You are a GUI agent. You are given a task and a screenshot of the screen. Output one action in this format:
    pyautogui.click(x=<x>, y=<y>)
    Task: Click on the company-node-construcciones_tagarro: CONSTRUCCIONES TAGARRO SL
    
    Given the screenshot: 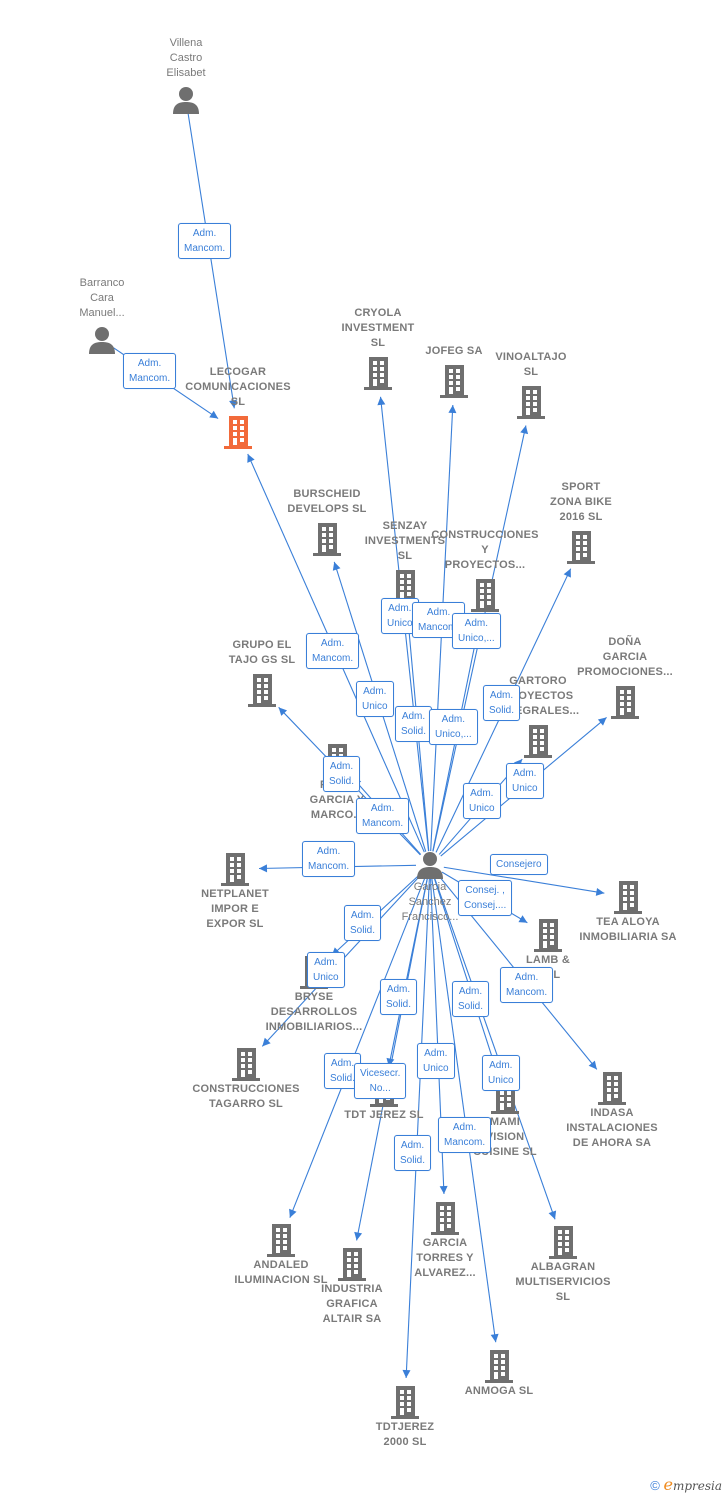 What is the action you would take?
    pyautogui.click(x=246, y=1079)
    